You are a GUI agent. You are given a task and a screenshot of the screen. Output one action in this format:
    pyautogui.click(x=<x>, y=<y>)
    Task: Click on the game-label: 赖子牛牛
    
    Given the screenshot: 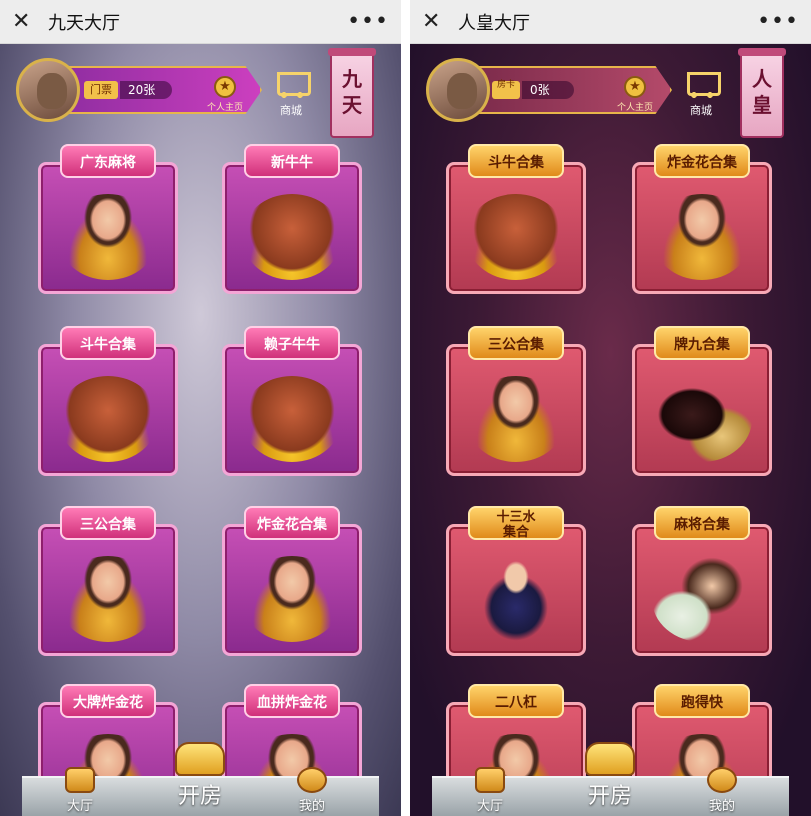 What is the action you would take?
    pyautogui.click(x=292, y=343)
    